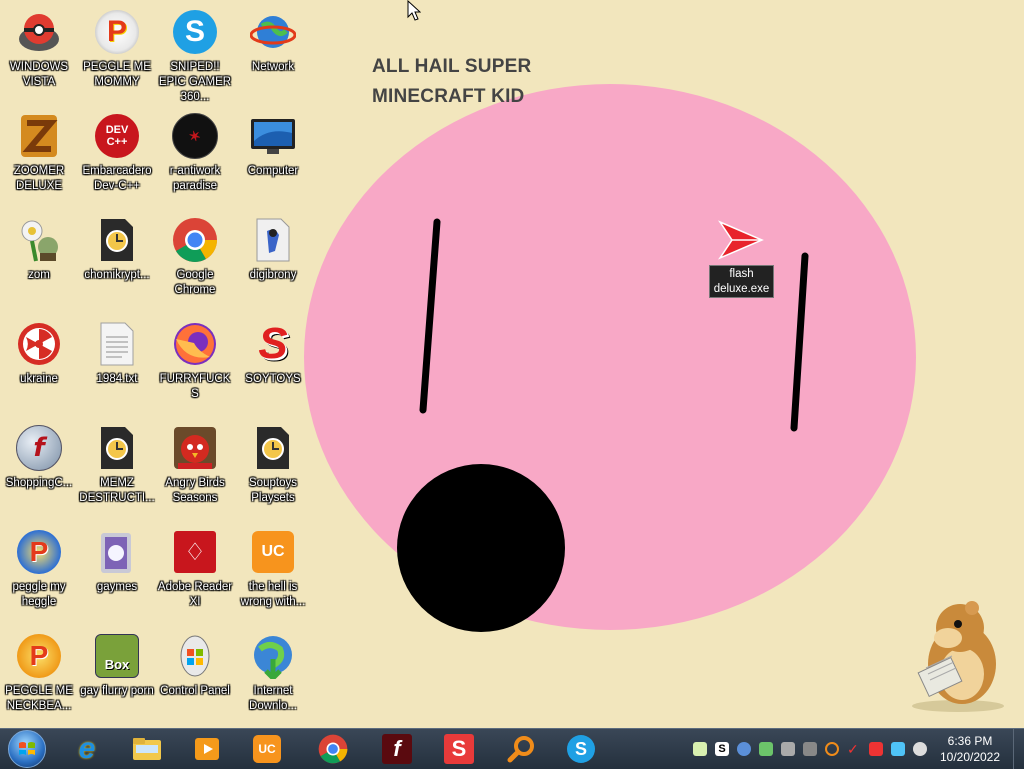 This screenshot has height=769, width=1024. What do you see at coordinates (147, 749) in the screenshot?
I see `taskbar-file-explorer` at bounding box center [147, 749].